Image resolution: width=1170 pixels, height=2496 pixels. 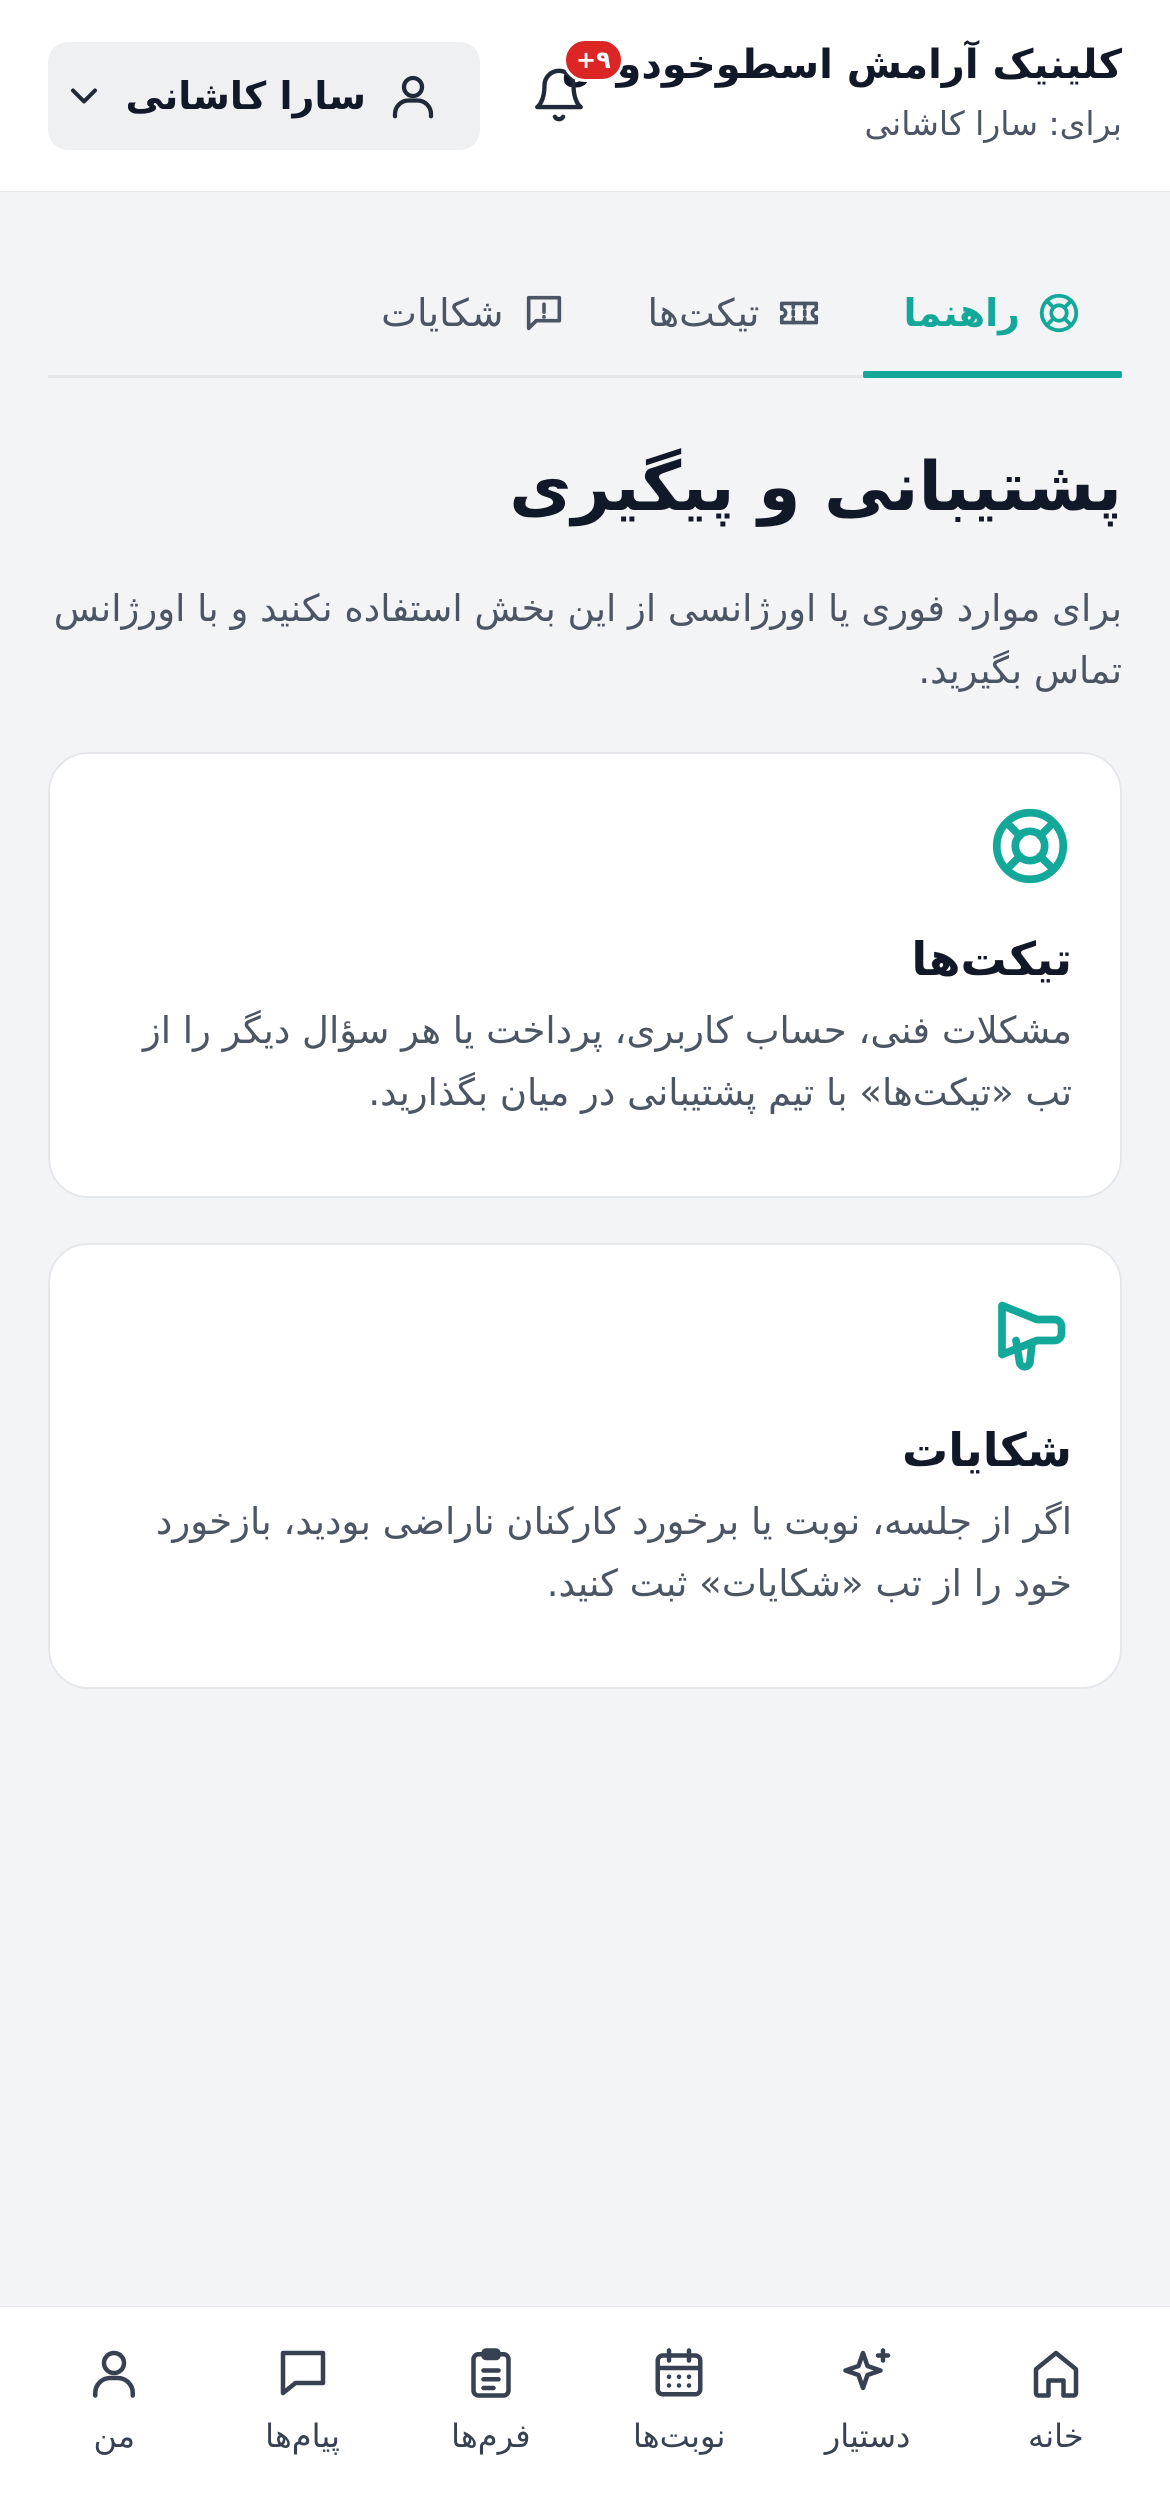 I want to click on tab-guide: راهنما, so click(x=992, y=314).